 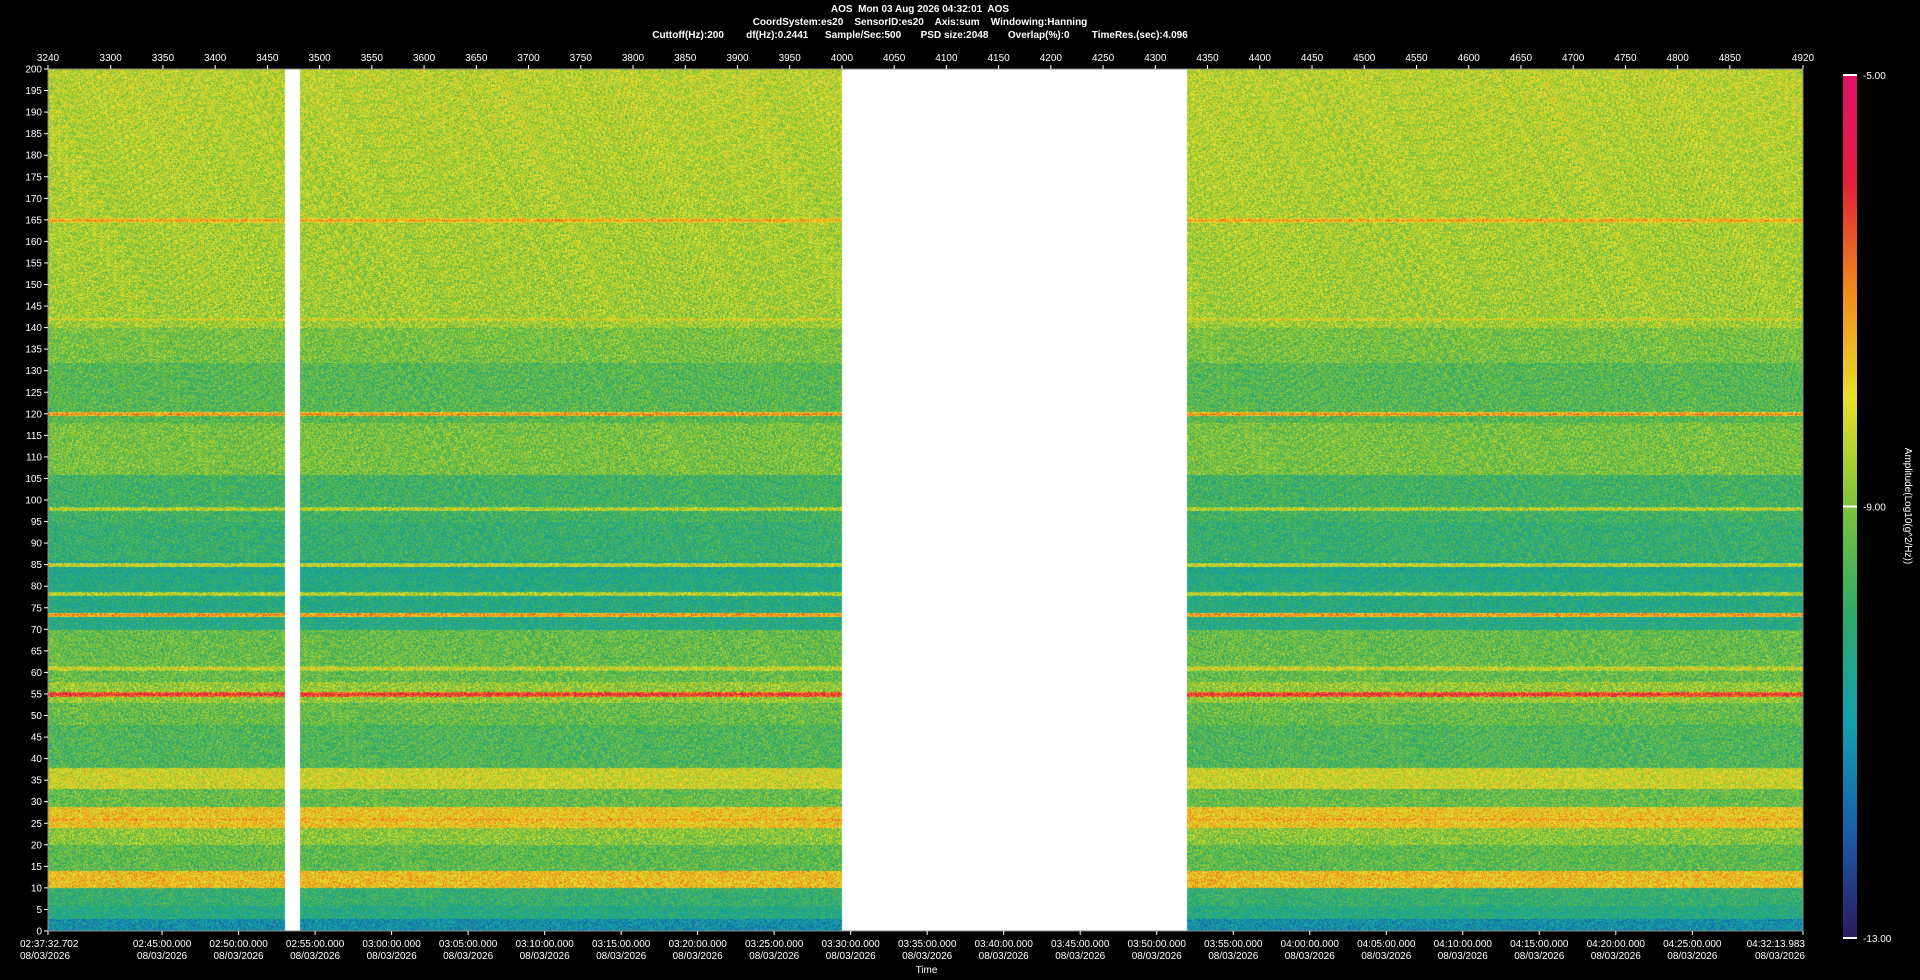 What do you see at coordinates (1004, 944) in the screenshot?
I see `time-tick-label: 03:40:00.000` at bounding box center [1004, 944].